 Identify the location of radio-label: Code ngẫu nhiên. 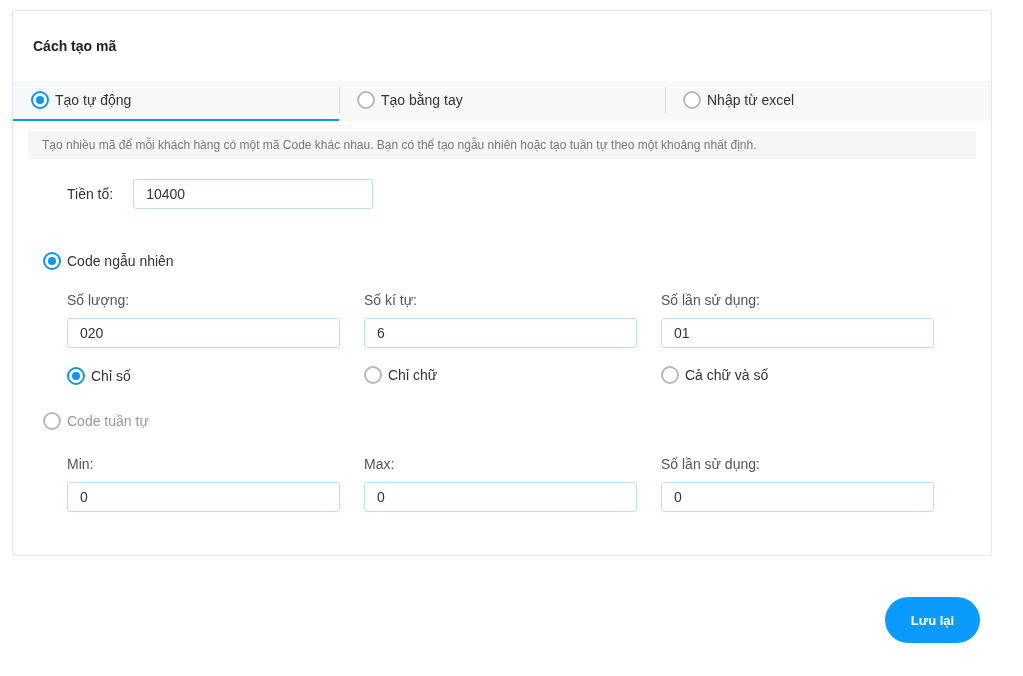
(120, 261).